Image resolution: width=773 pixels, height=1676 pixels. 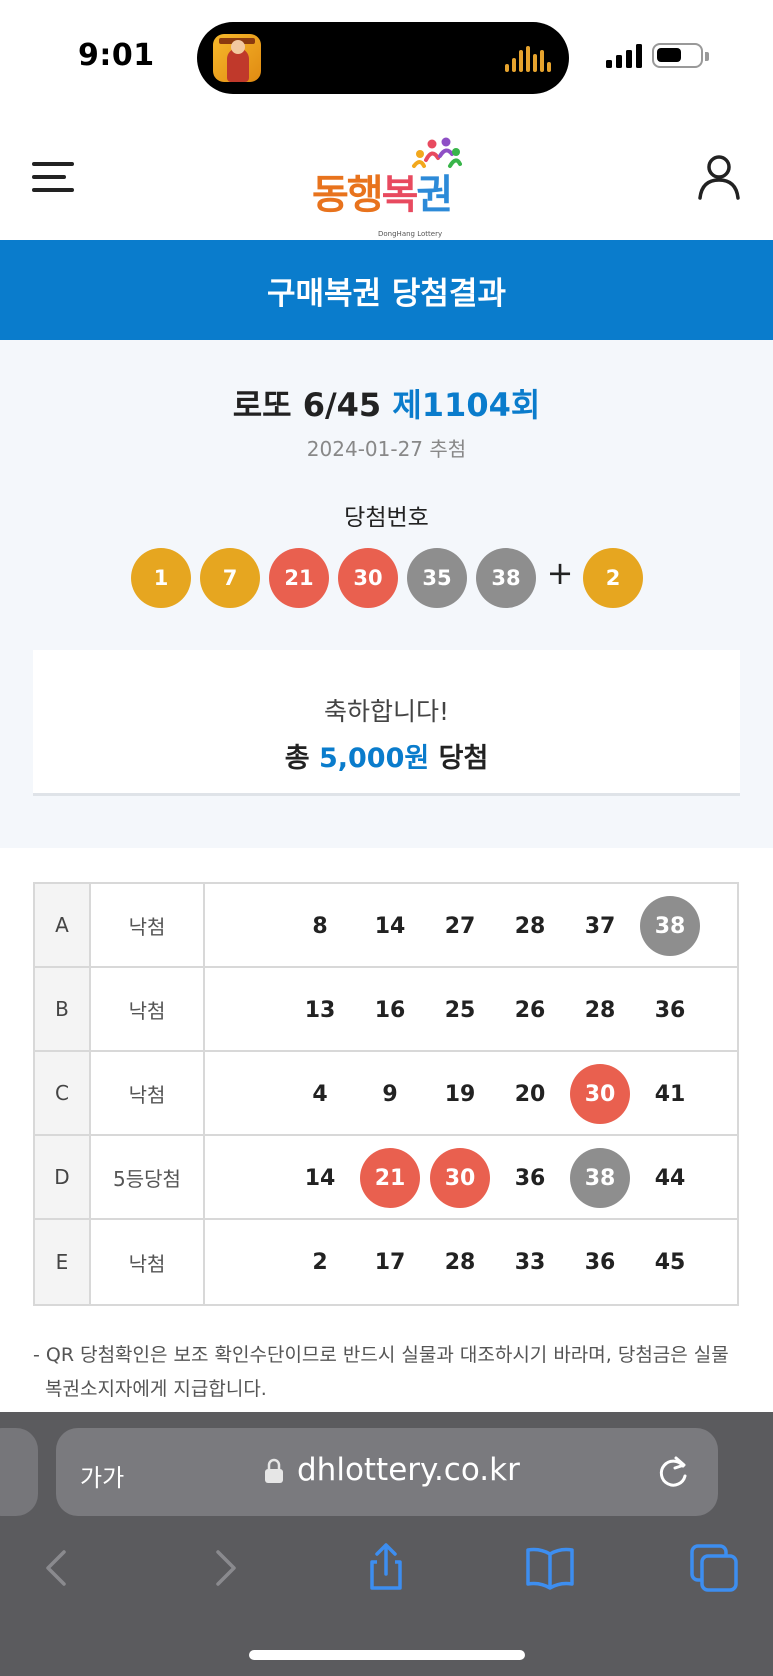 I want to click on winning-number-ball: 35, so click(x=437, y=578).